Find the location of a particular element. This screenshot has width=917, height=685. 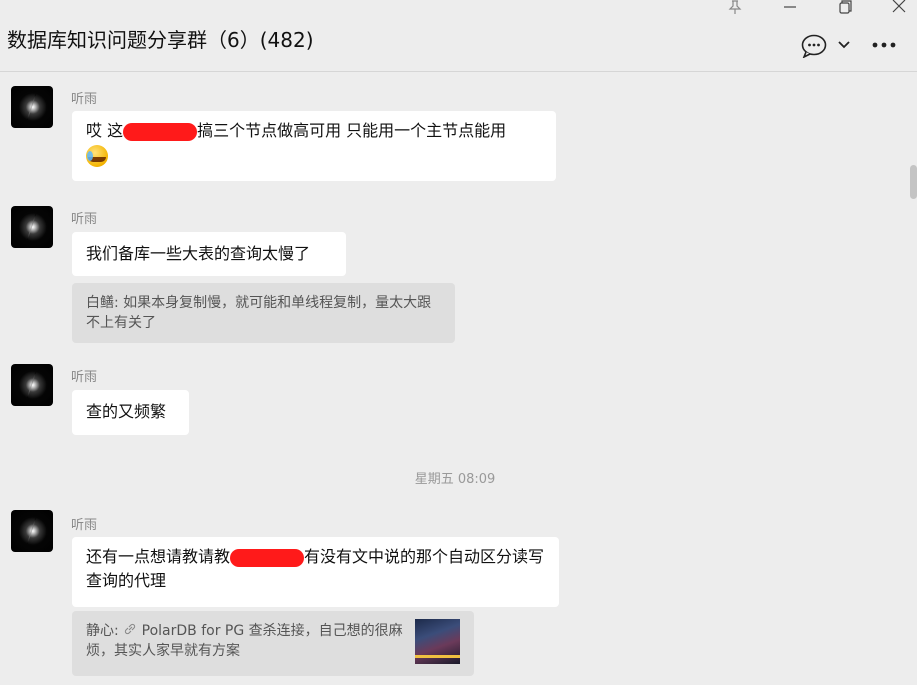

chat-header: 数据库知识问题分享群（6）(482) is located at coordinates (458, 36).